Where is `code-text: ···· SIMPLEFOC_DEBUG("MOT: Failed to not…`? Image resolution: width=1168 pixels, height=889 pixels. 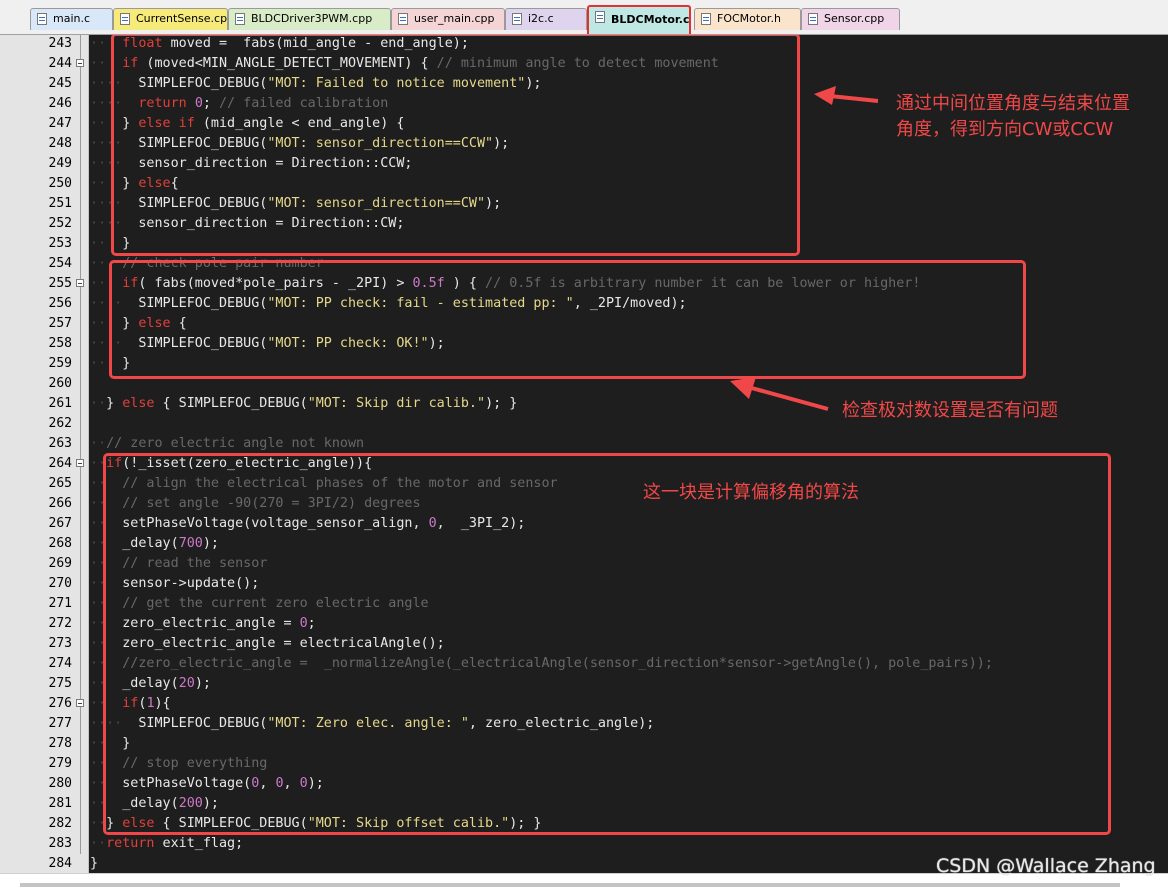
code-text: ···· SIMPLEFOC_DEBUG("MOT: Failed to not… is located at coordinates (315, 84).